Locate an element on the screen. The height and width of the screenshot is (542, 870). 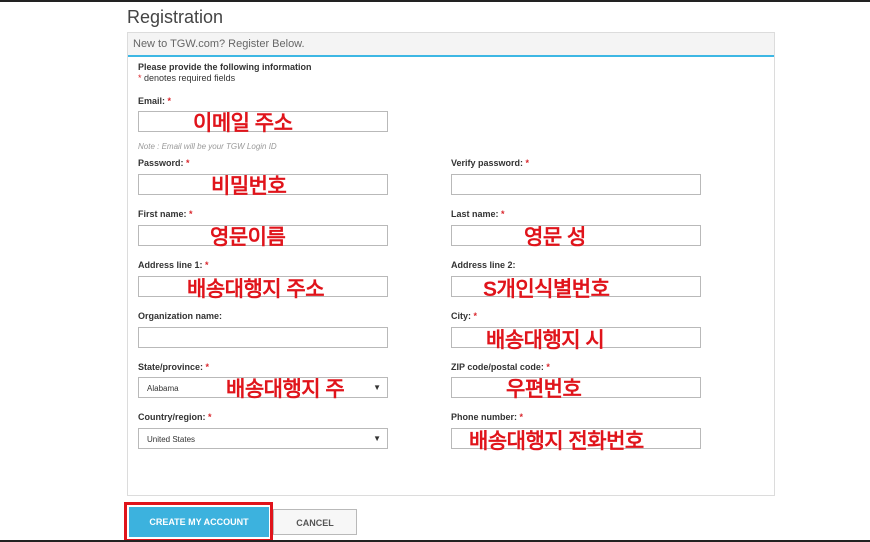
last-name-label-text: Last name: is located at coordinates (475, 214).